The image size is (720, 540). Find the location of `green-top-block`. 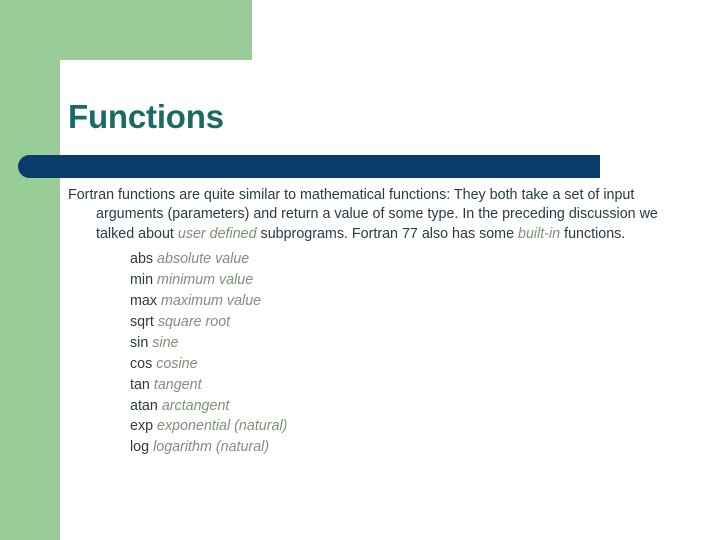

green-top-block is located at coordinates (126, 30).